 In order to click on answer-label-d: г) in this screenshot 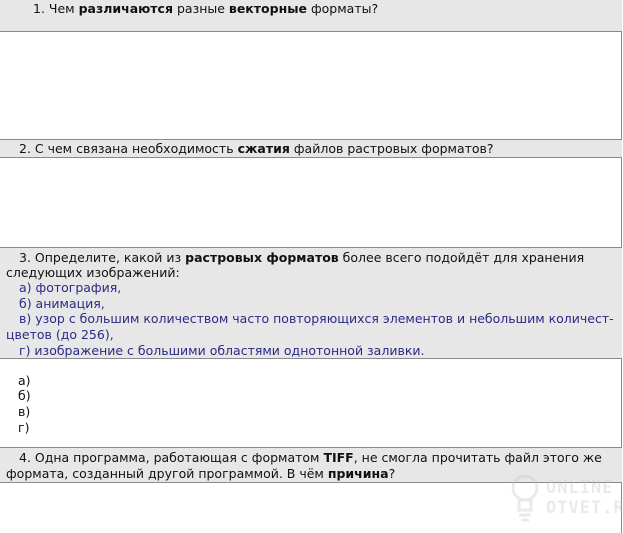, I will do `click(24, 427)`.